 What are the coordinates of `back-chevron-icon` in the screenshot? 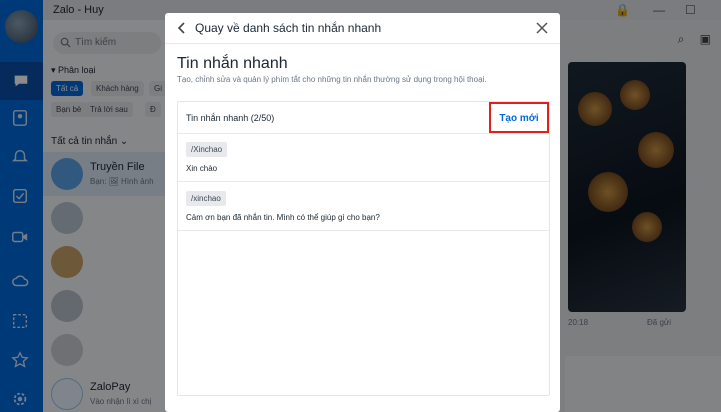 It's located at (182, 28).